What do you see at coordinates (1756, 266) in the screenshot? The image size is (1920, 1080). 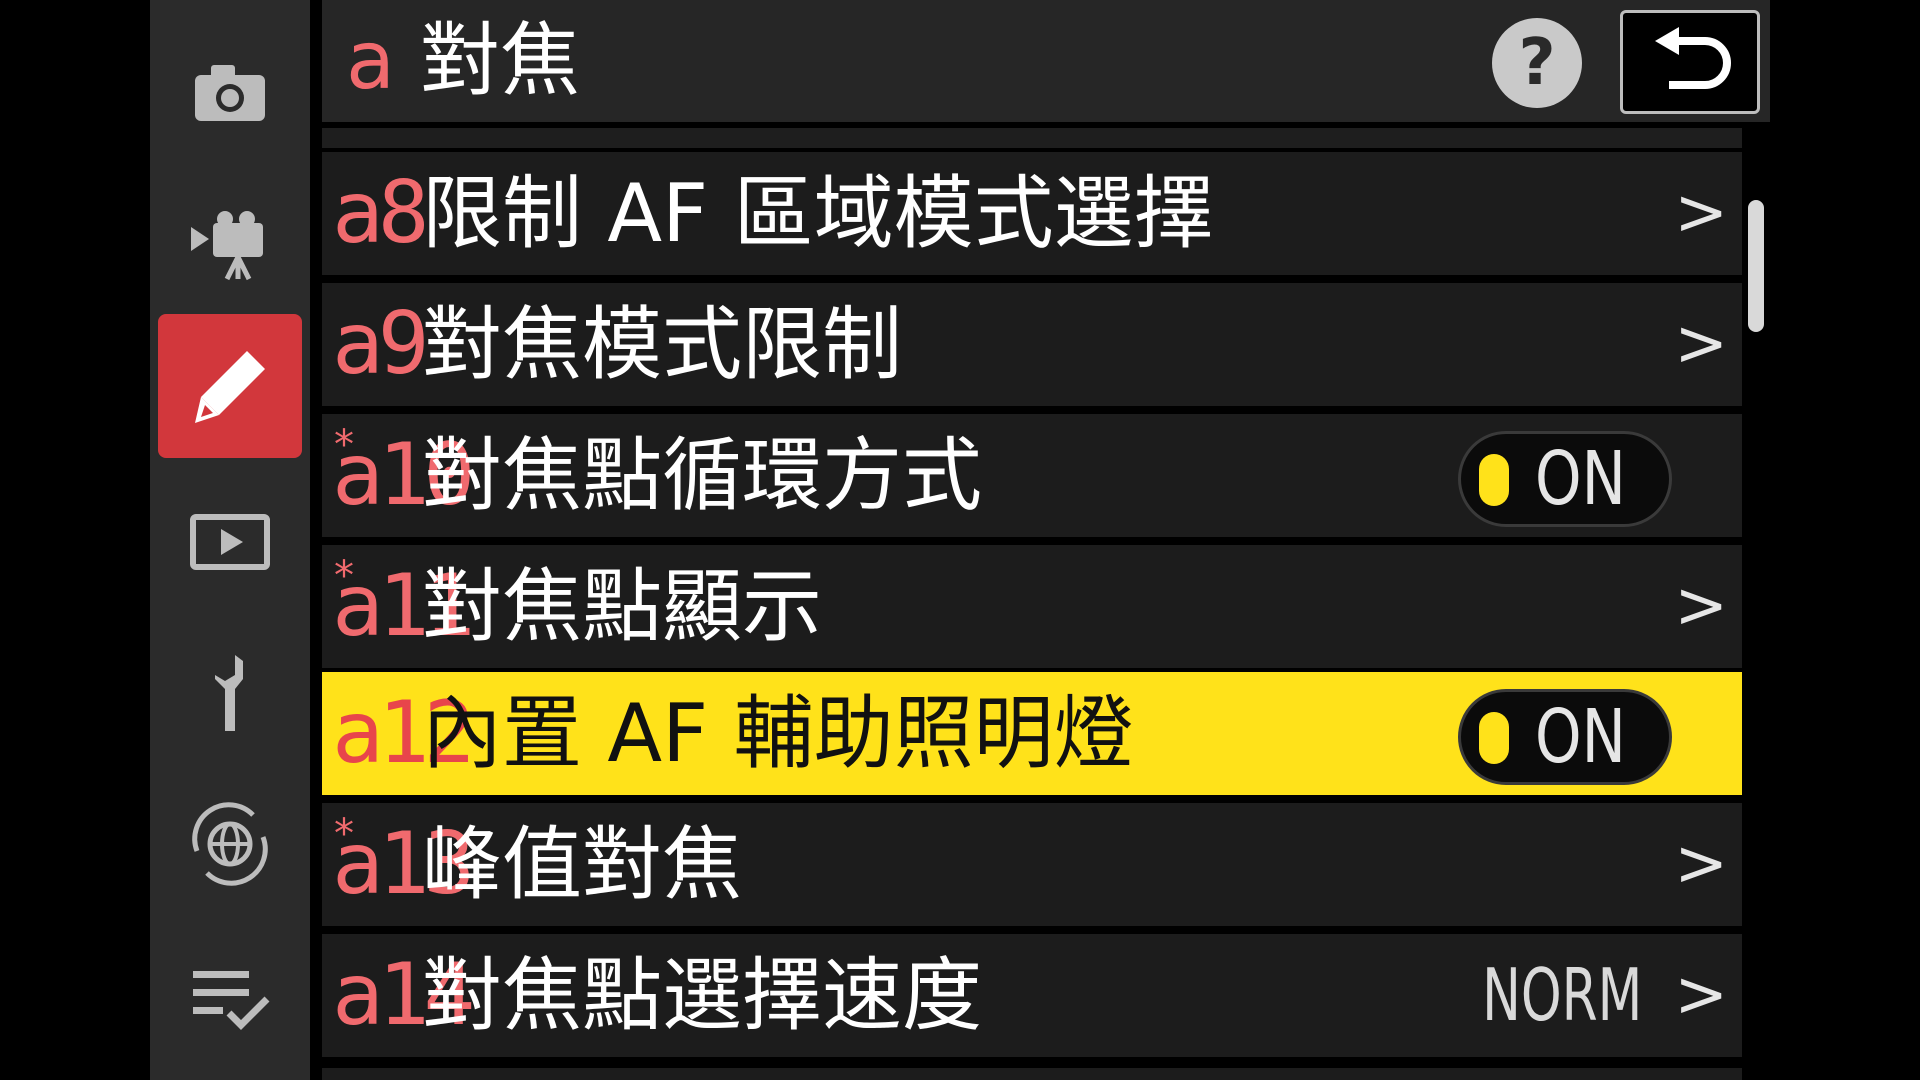 I see `list-scrollbar` at bounding box center [1756, 266].